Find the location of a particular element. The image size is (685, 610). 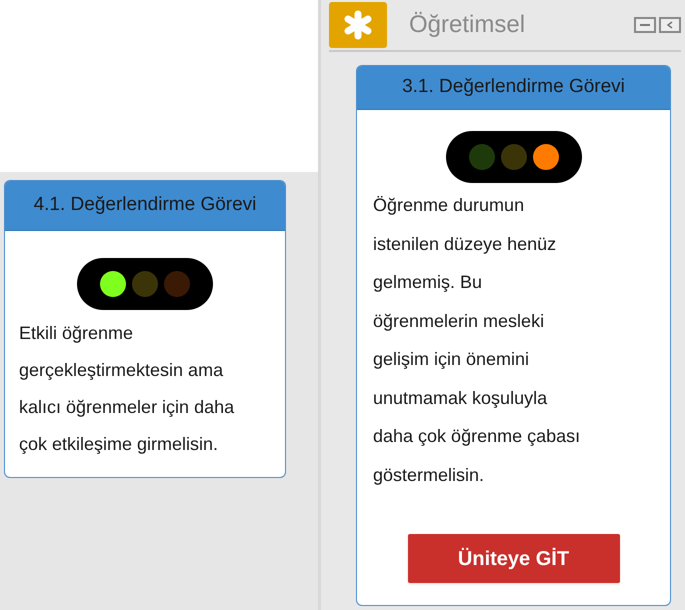

collapse-button is located at coordinates (670, 25).